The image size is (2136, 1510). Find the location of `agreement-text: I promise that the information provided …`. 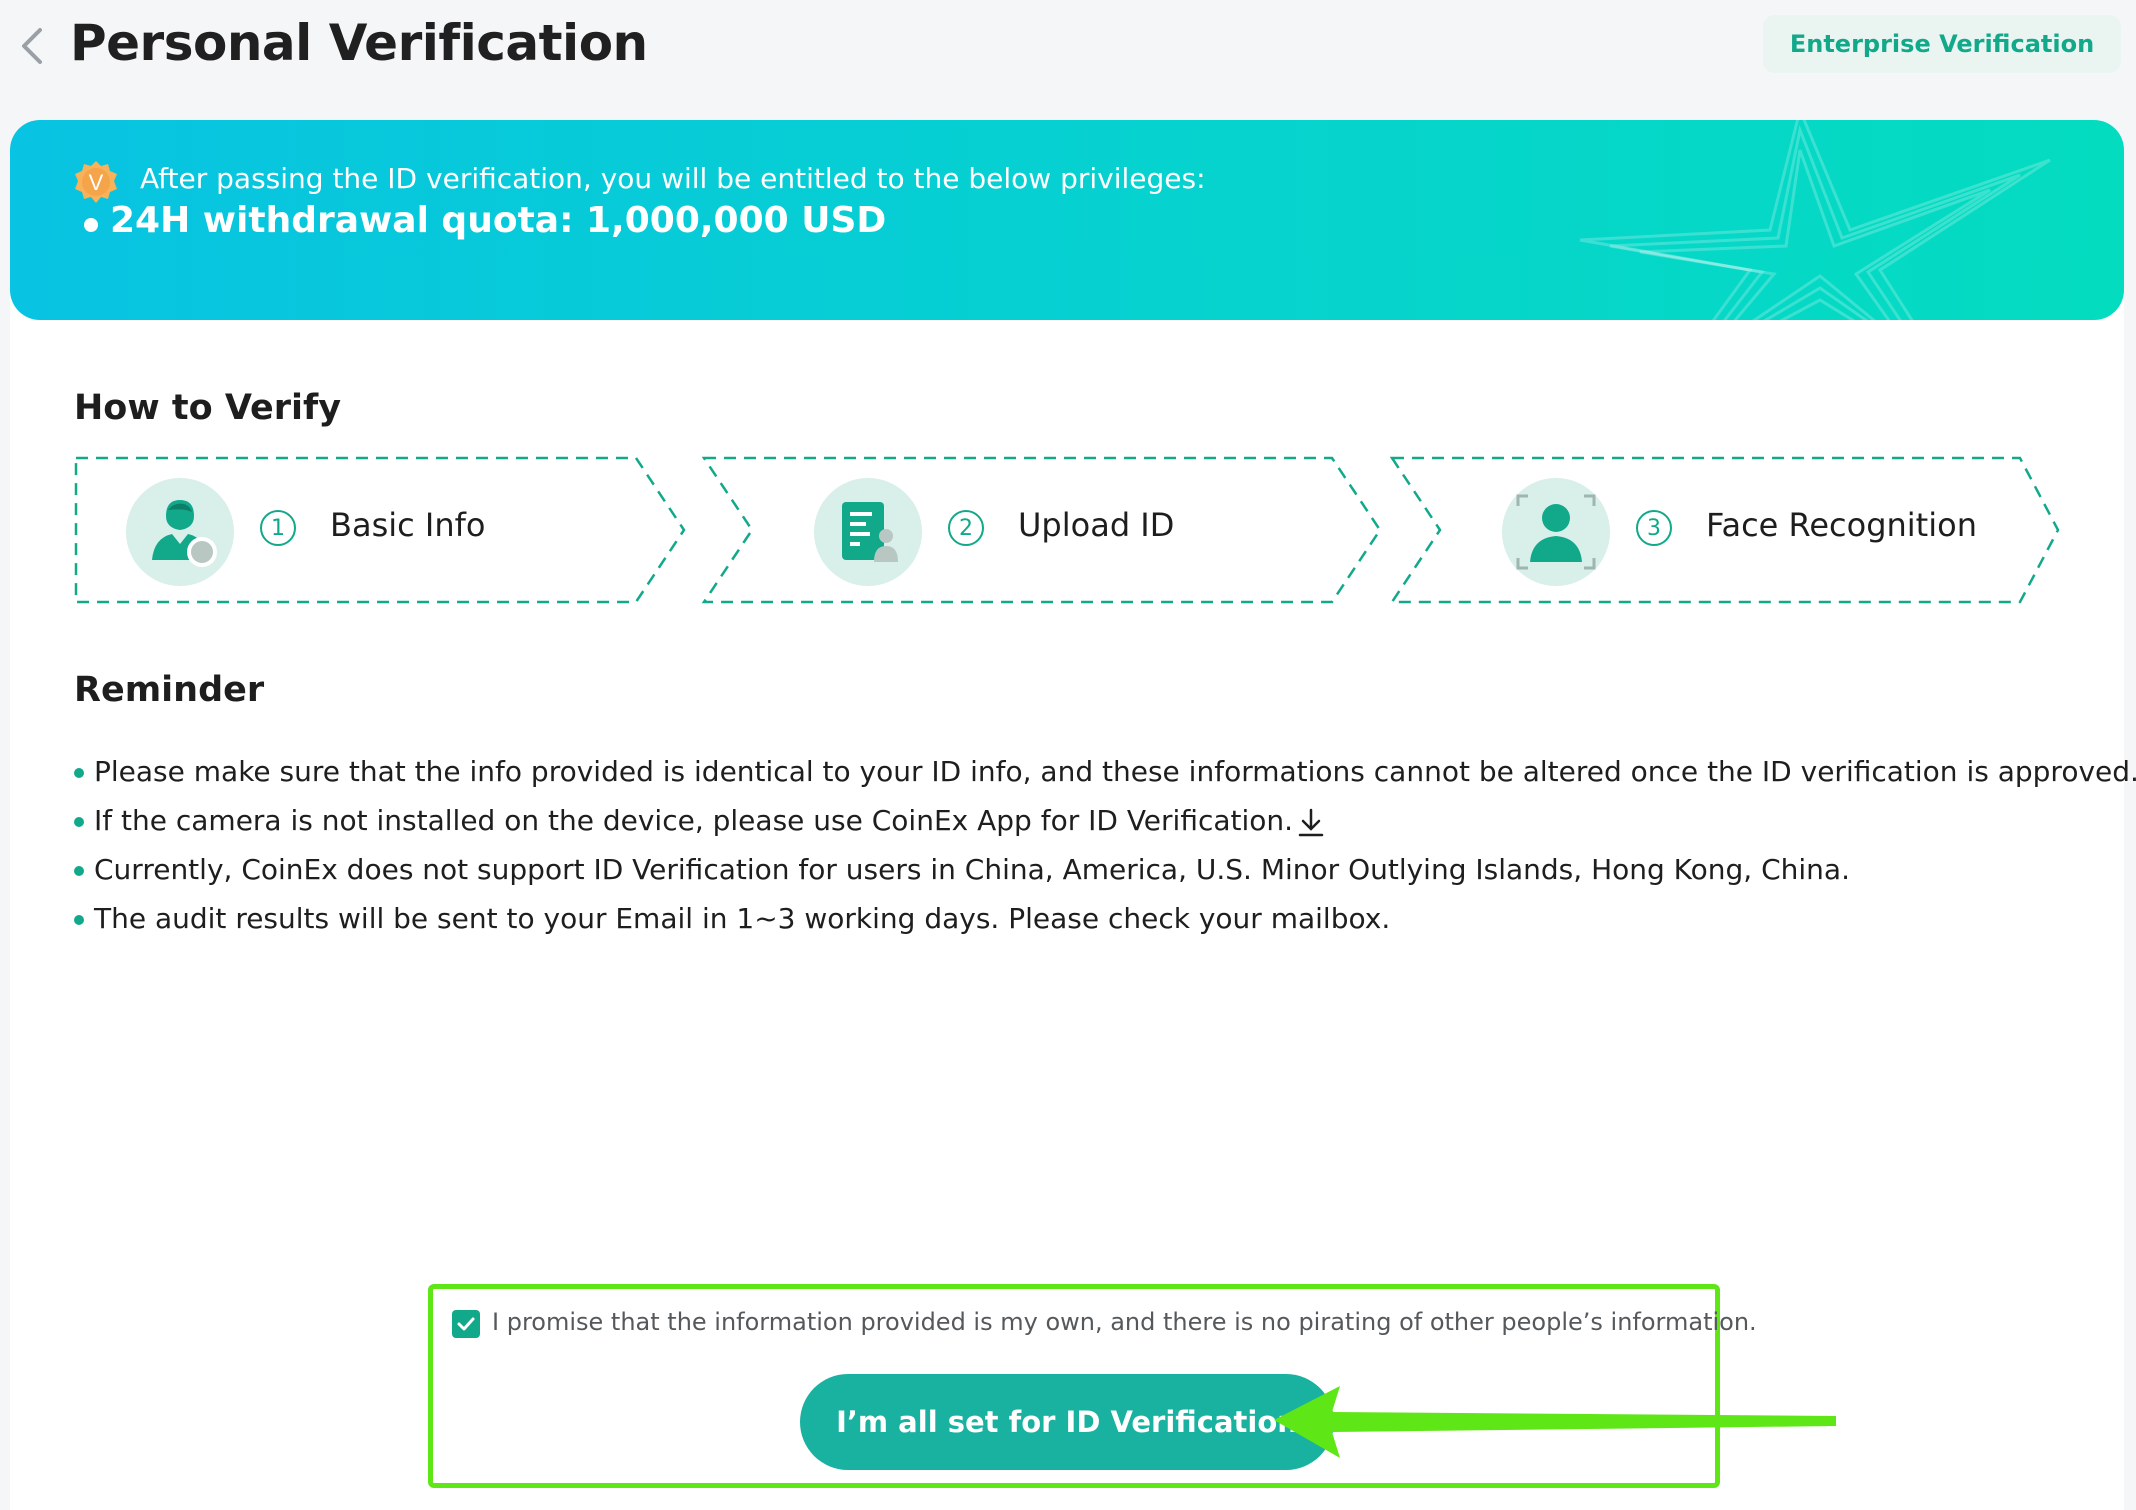

agreement-text: I promise that the information provided … is located at coordinates (1124, 1322).